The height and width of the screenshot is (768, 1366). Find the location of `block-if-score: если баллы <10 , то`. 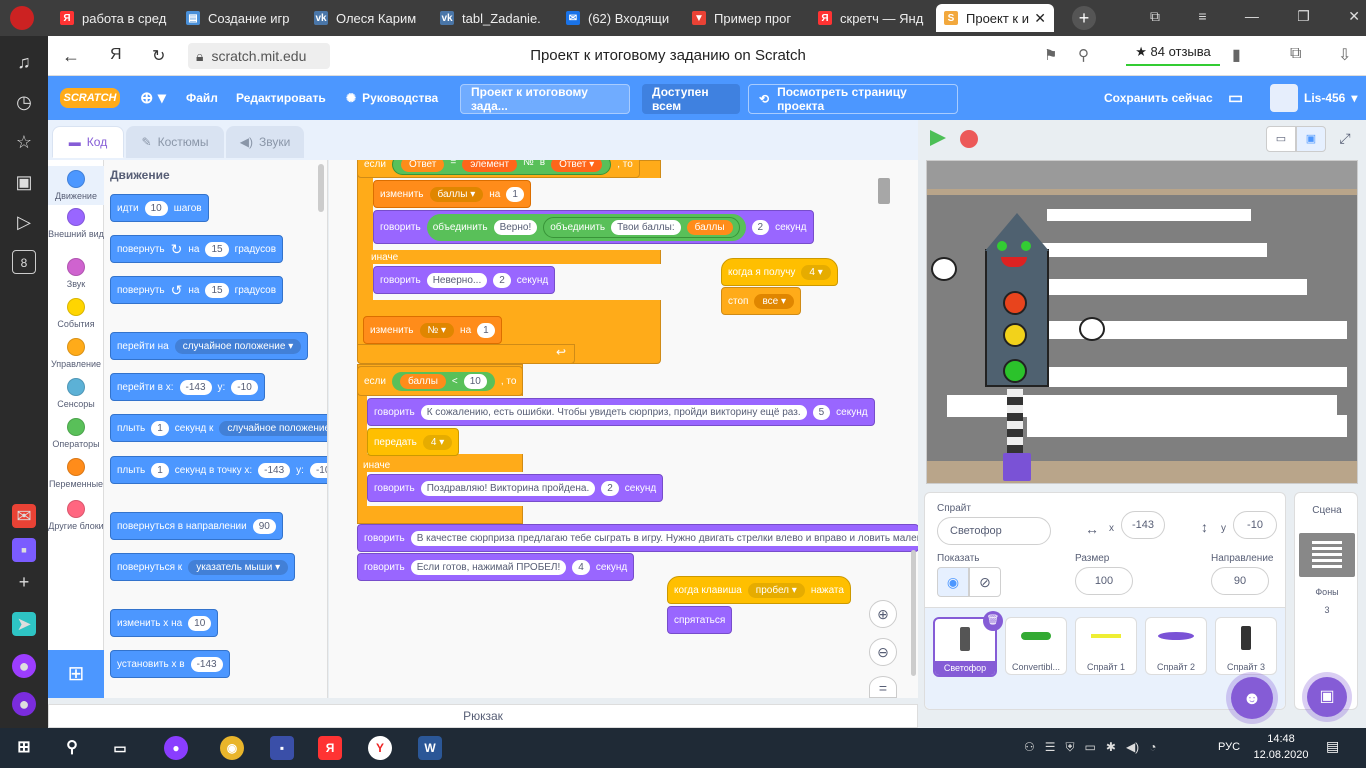

block-if-score: если баллы <10 , то is located at coordinates (440, 381).